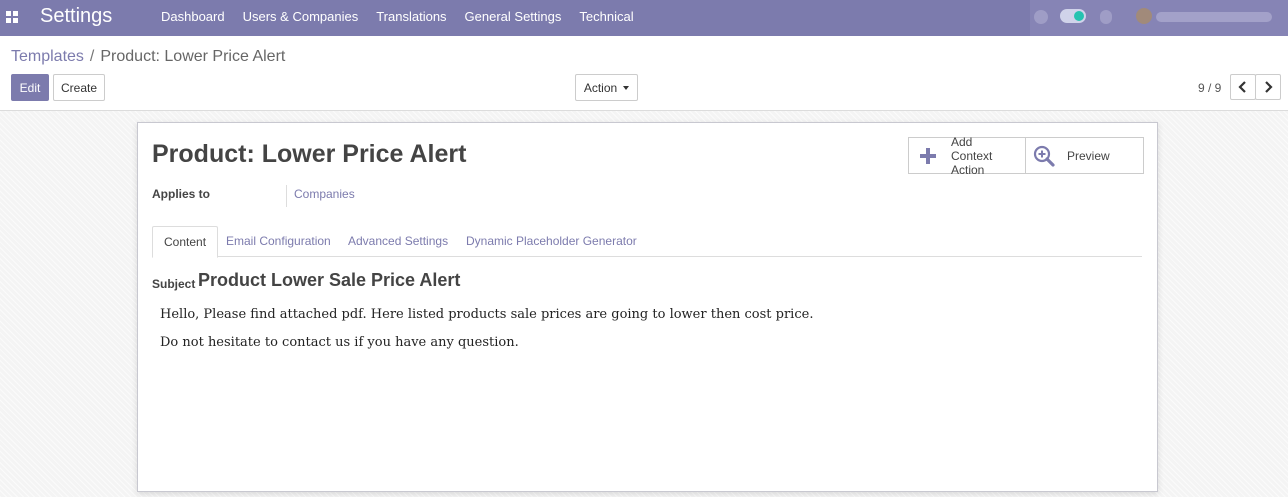  I want to click on edit-button: Edit, so click(30, 87).